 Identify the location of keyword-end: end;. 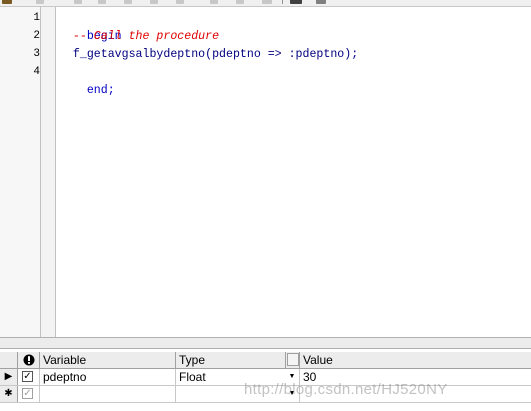
(100, 90).